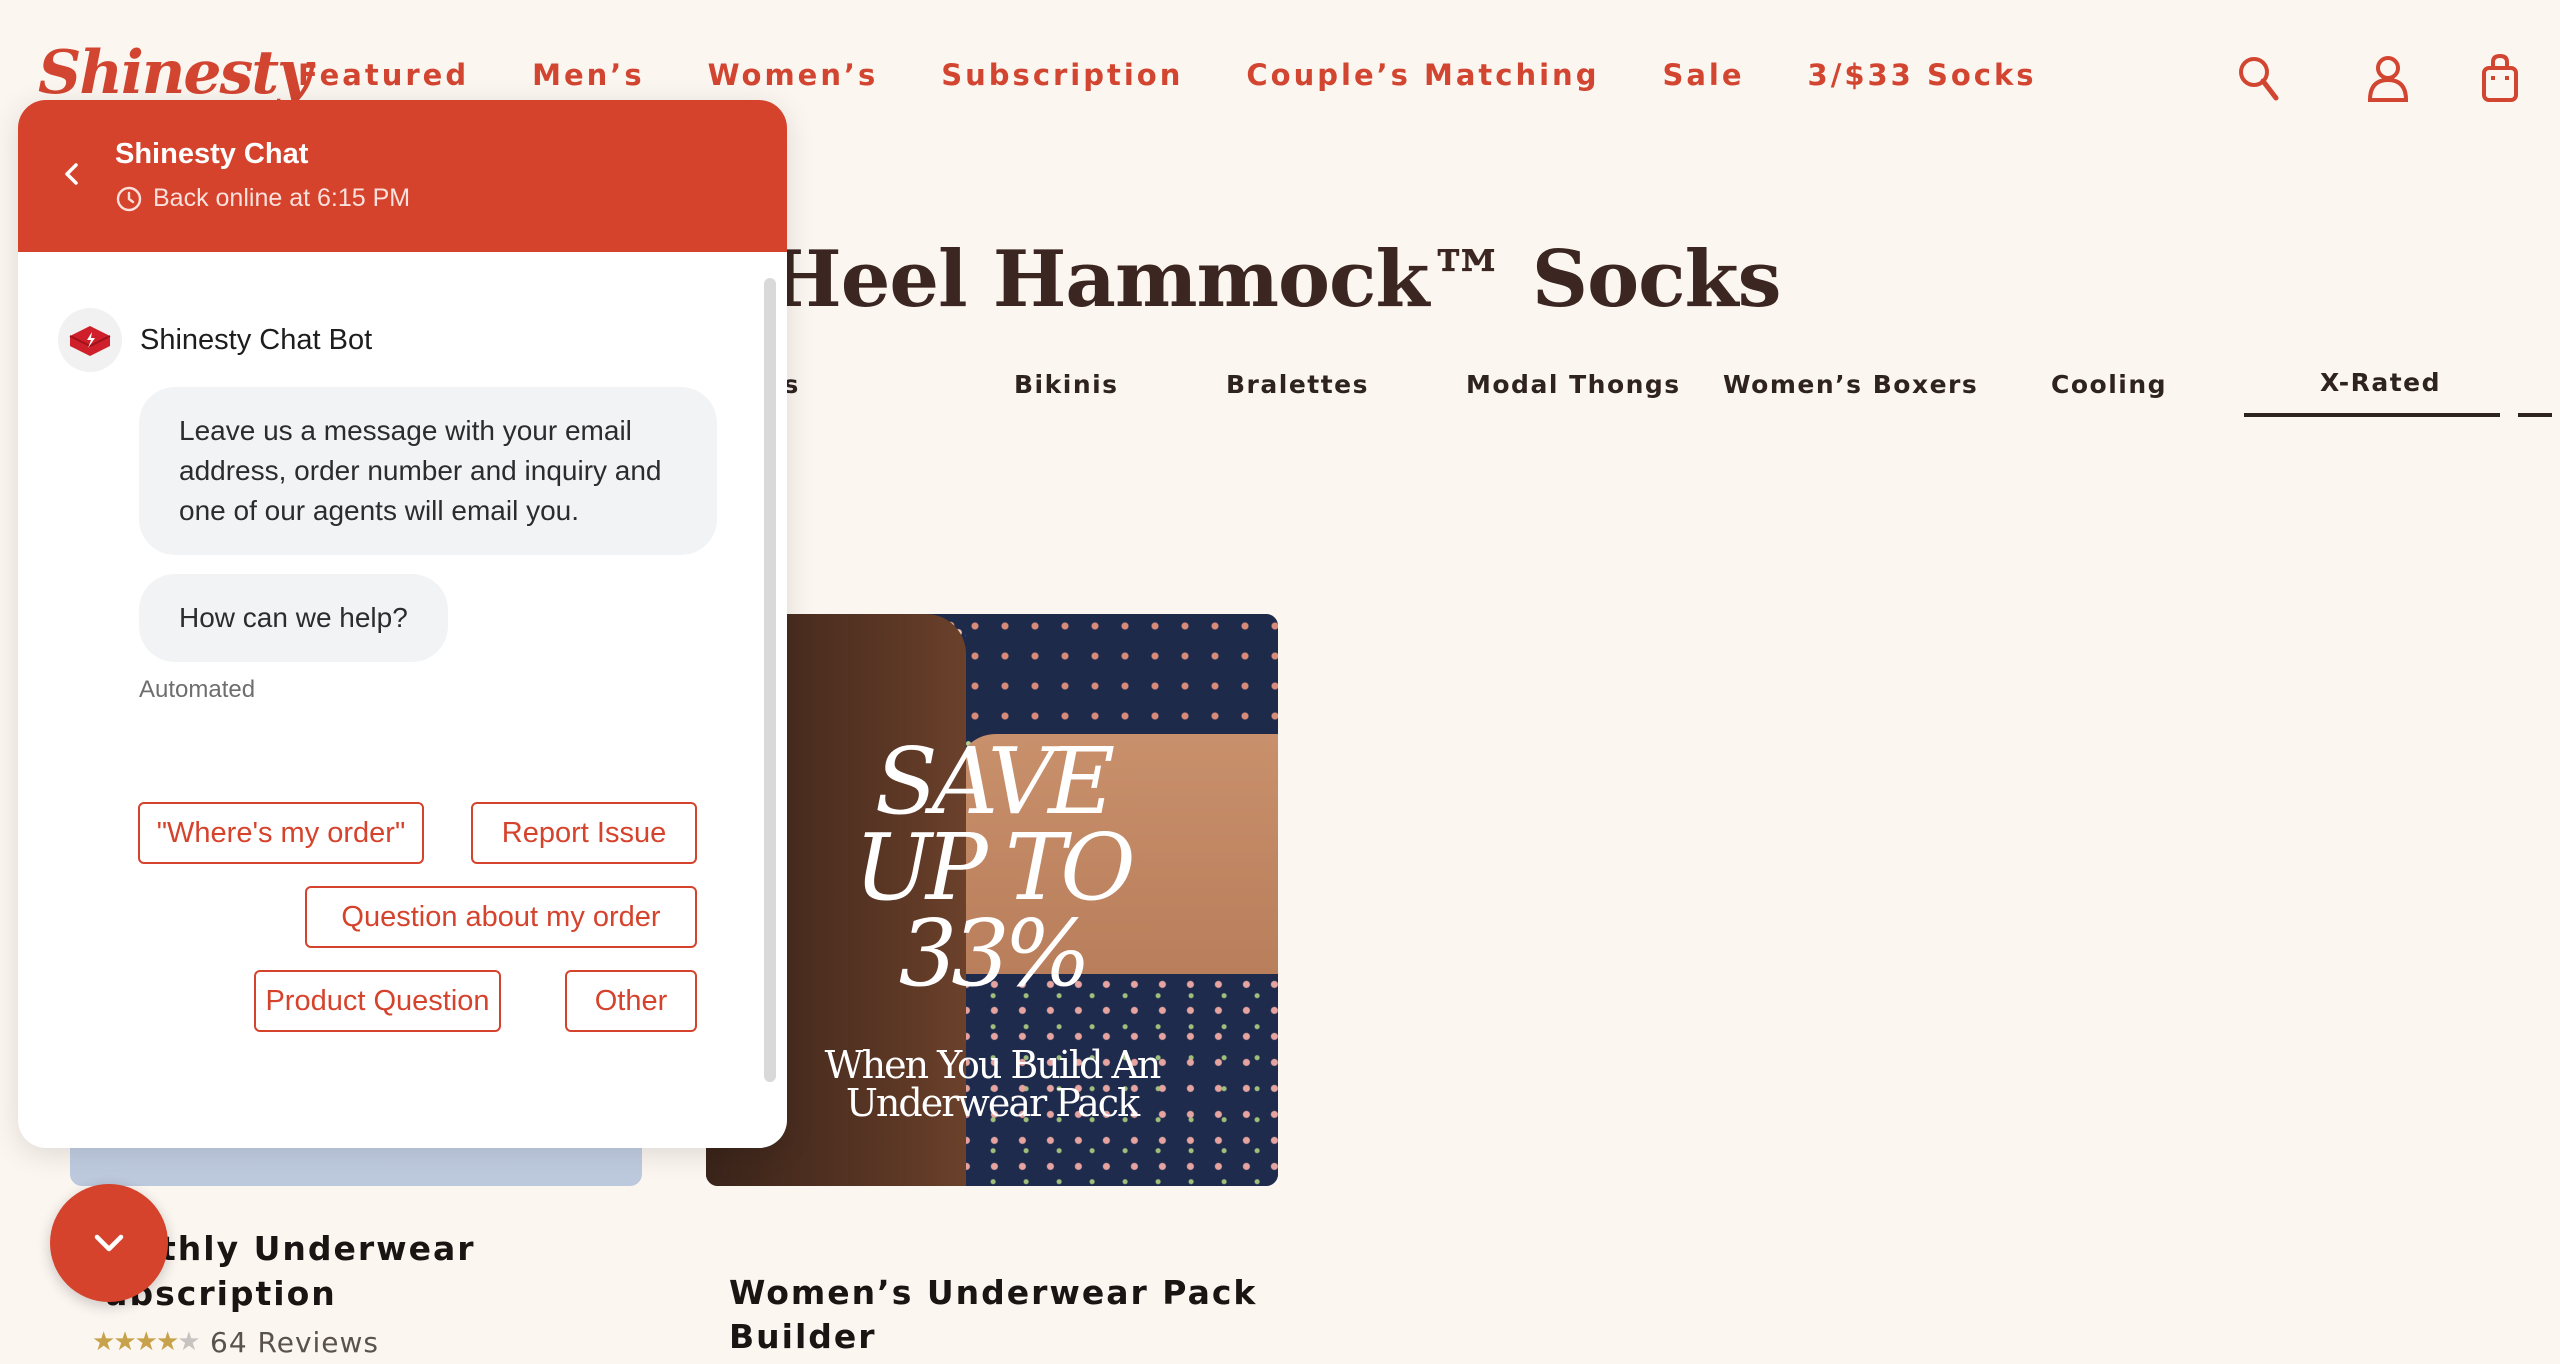 The height and width of the screenshot is (1364, 2560). I want to click on nav-sale: Sale, so click(1703, 75).